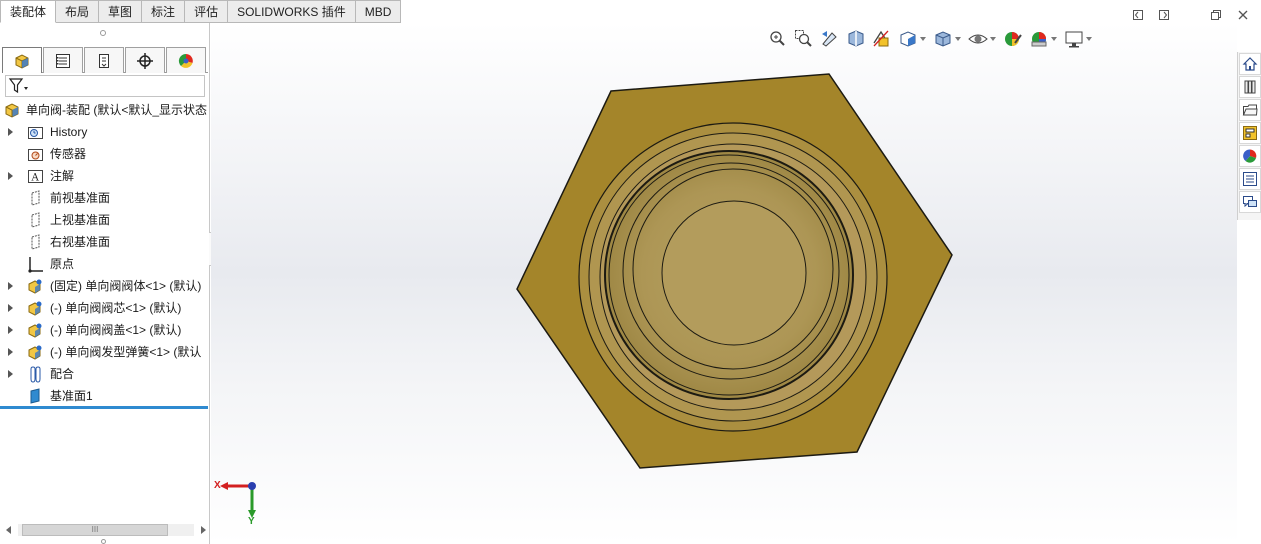  What do you see at coordinates (378, 11) in the screenshot?
I see `tab-mbd: MBD` at bounding box center [378, 11].